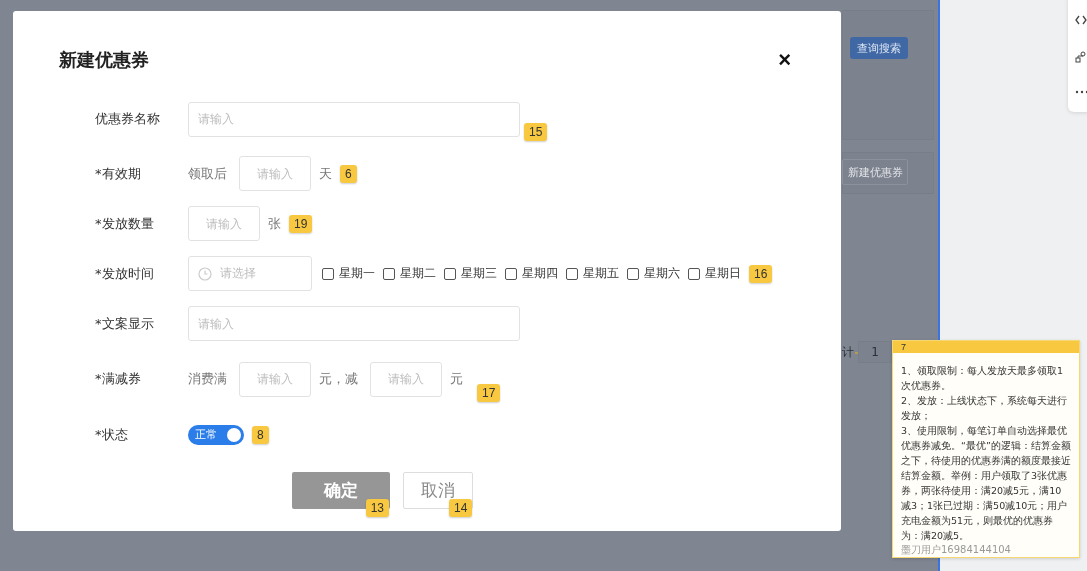 The height and width of the screenshot is (571, 1087). Describe the element at coordinates (592, 273) in the screenshot. I see `weekday-checkbox: 星期五` at that location.